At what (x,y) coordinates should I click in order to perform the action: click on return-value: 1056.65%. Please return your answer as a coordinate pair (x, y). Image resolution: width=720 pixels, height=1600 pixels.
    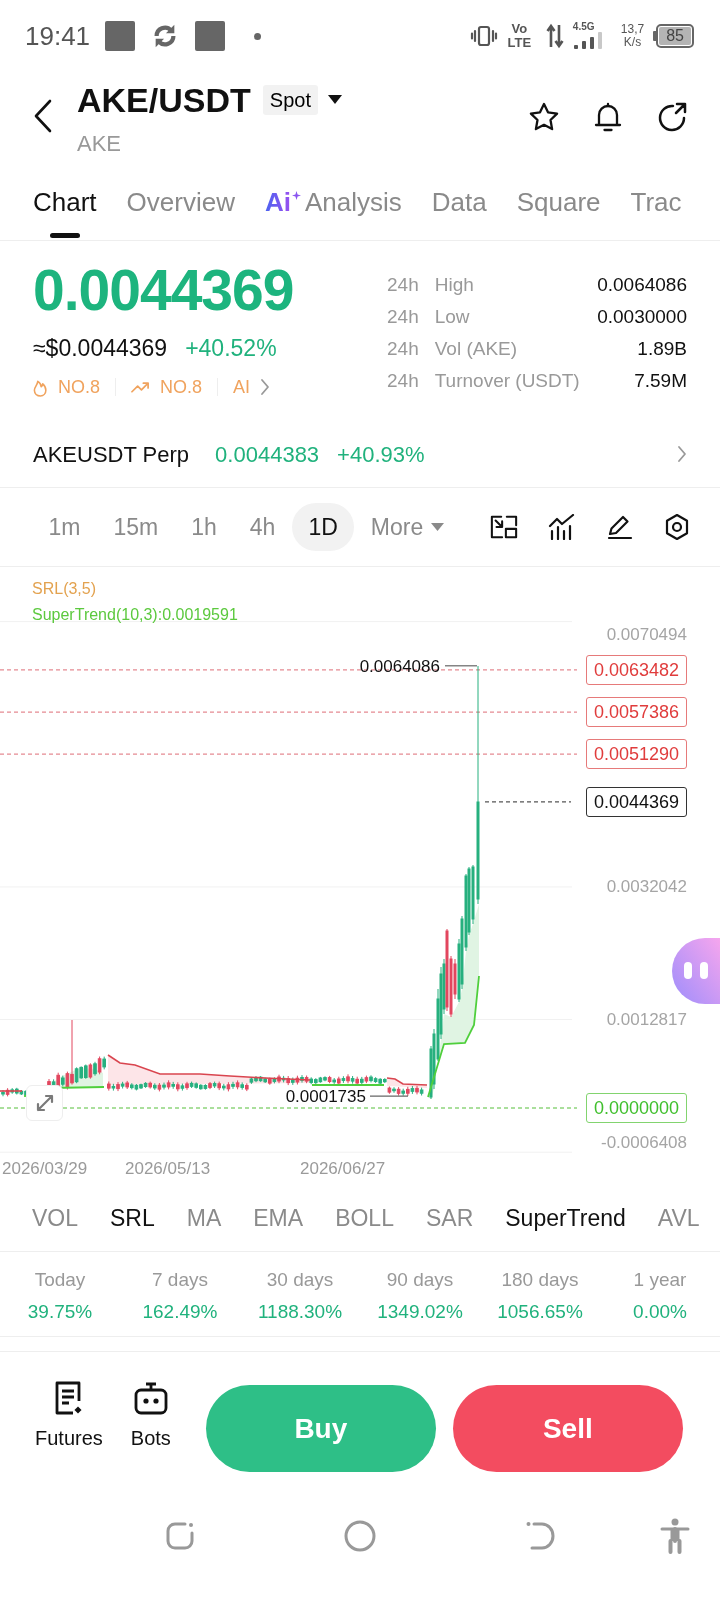
    Looking at the image, I should click on (540, 1312).